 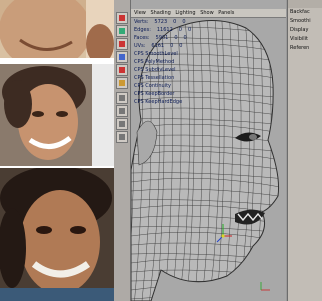 What do you see at coordinates (156, 54) in the screenshot?
I see `hud-fps-row: CPS SmoothLevel` at bounding box center [156, 54].